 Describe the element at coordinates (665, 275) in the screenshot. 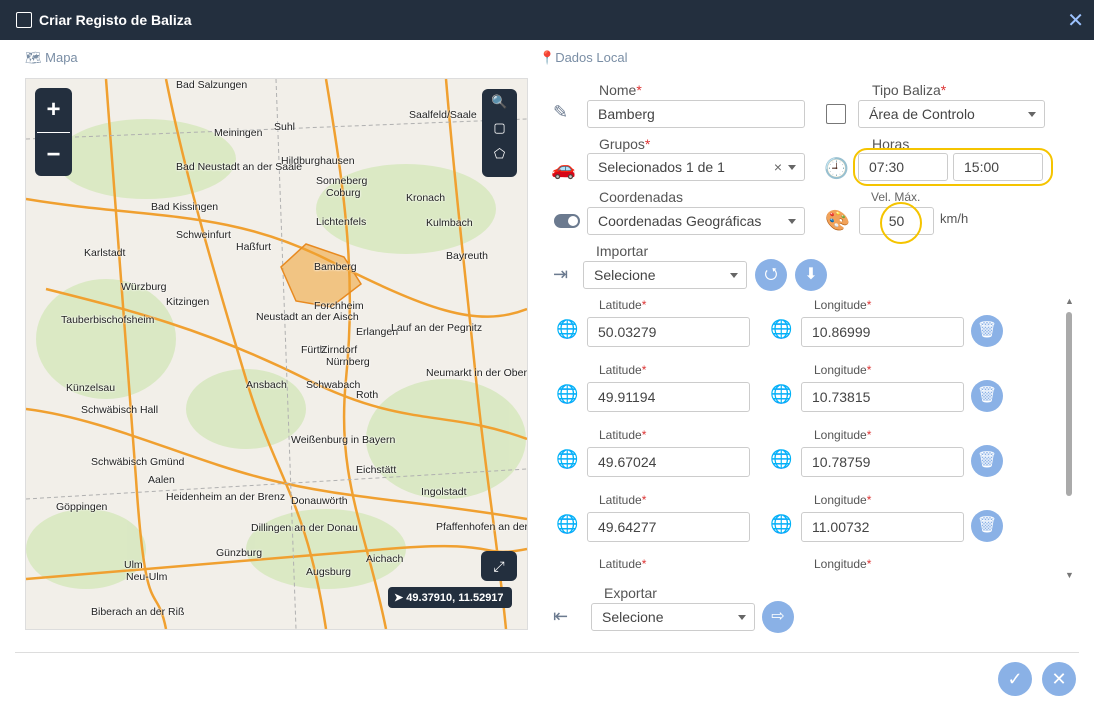

I see `importar-select: Selecione` at that location.